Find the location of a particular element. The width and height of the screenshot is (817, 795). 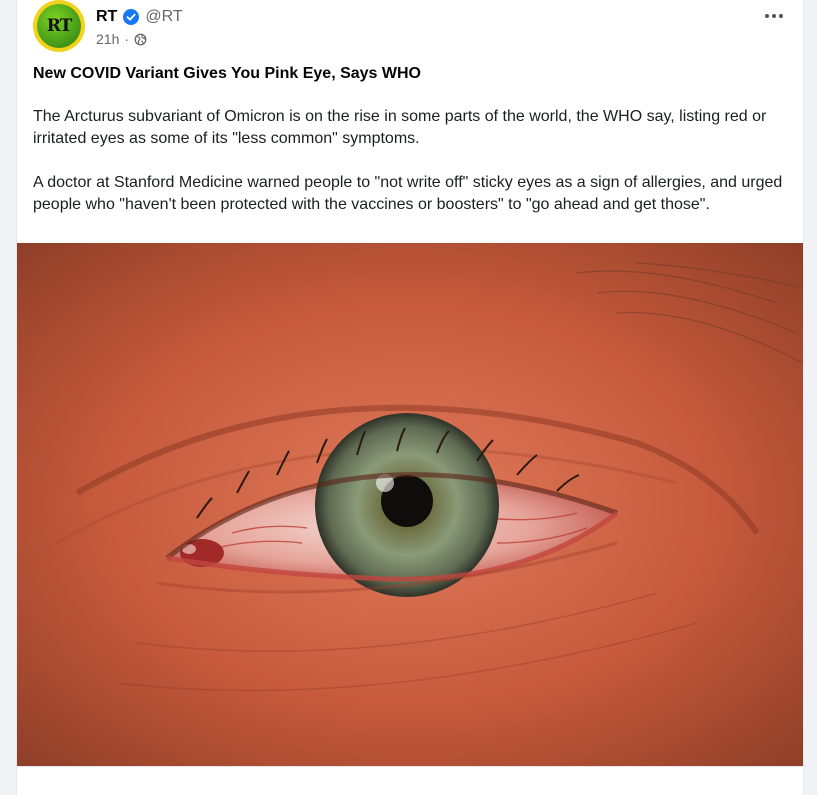

globe-icon is located at coordinates (140, 39).